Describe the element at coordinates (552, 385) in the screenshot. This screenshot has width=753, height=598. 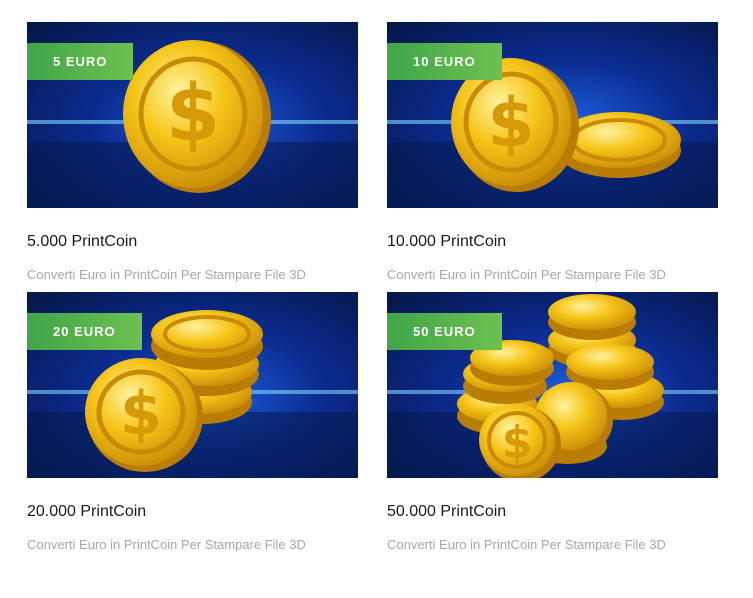
I see `product-image: $ 50 EURO` at that location.